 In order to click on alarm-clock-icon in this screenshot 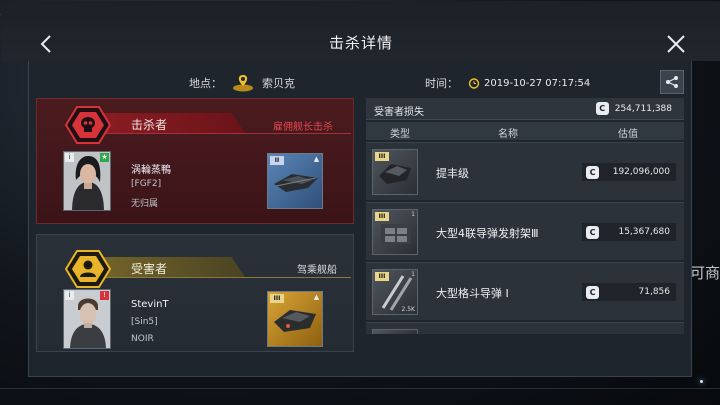, I will do `click(474, 83)`.